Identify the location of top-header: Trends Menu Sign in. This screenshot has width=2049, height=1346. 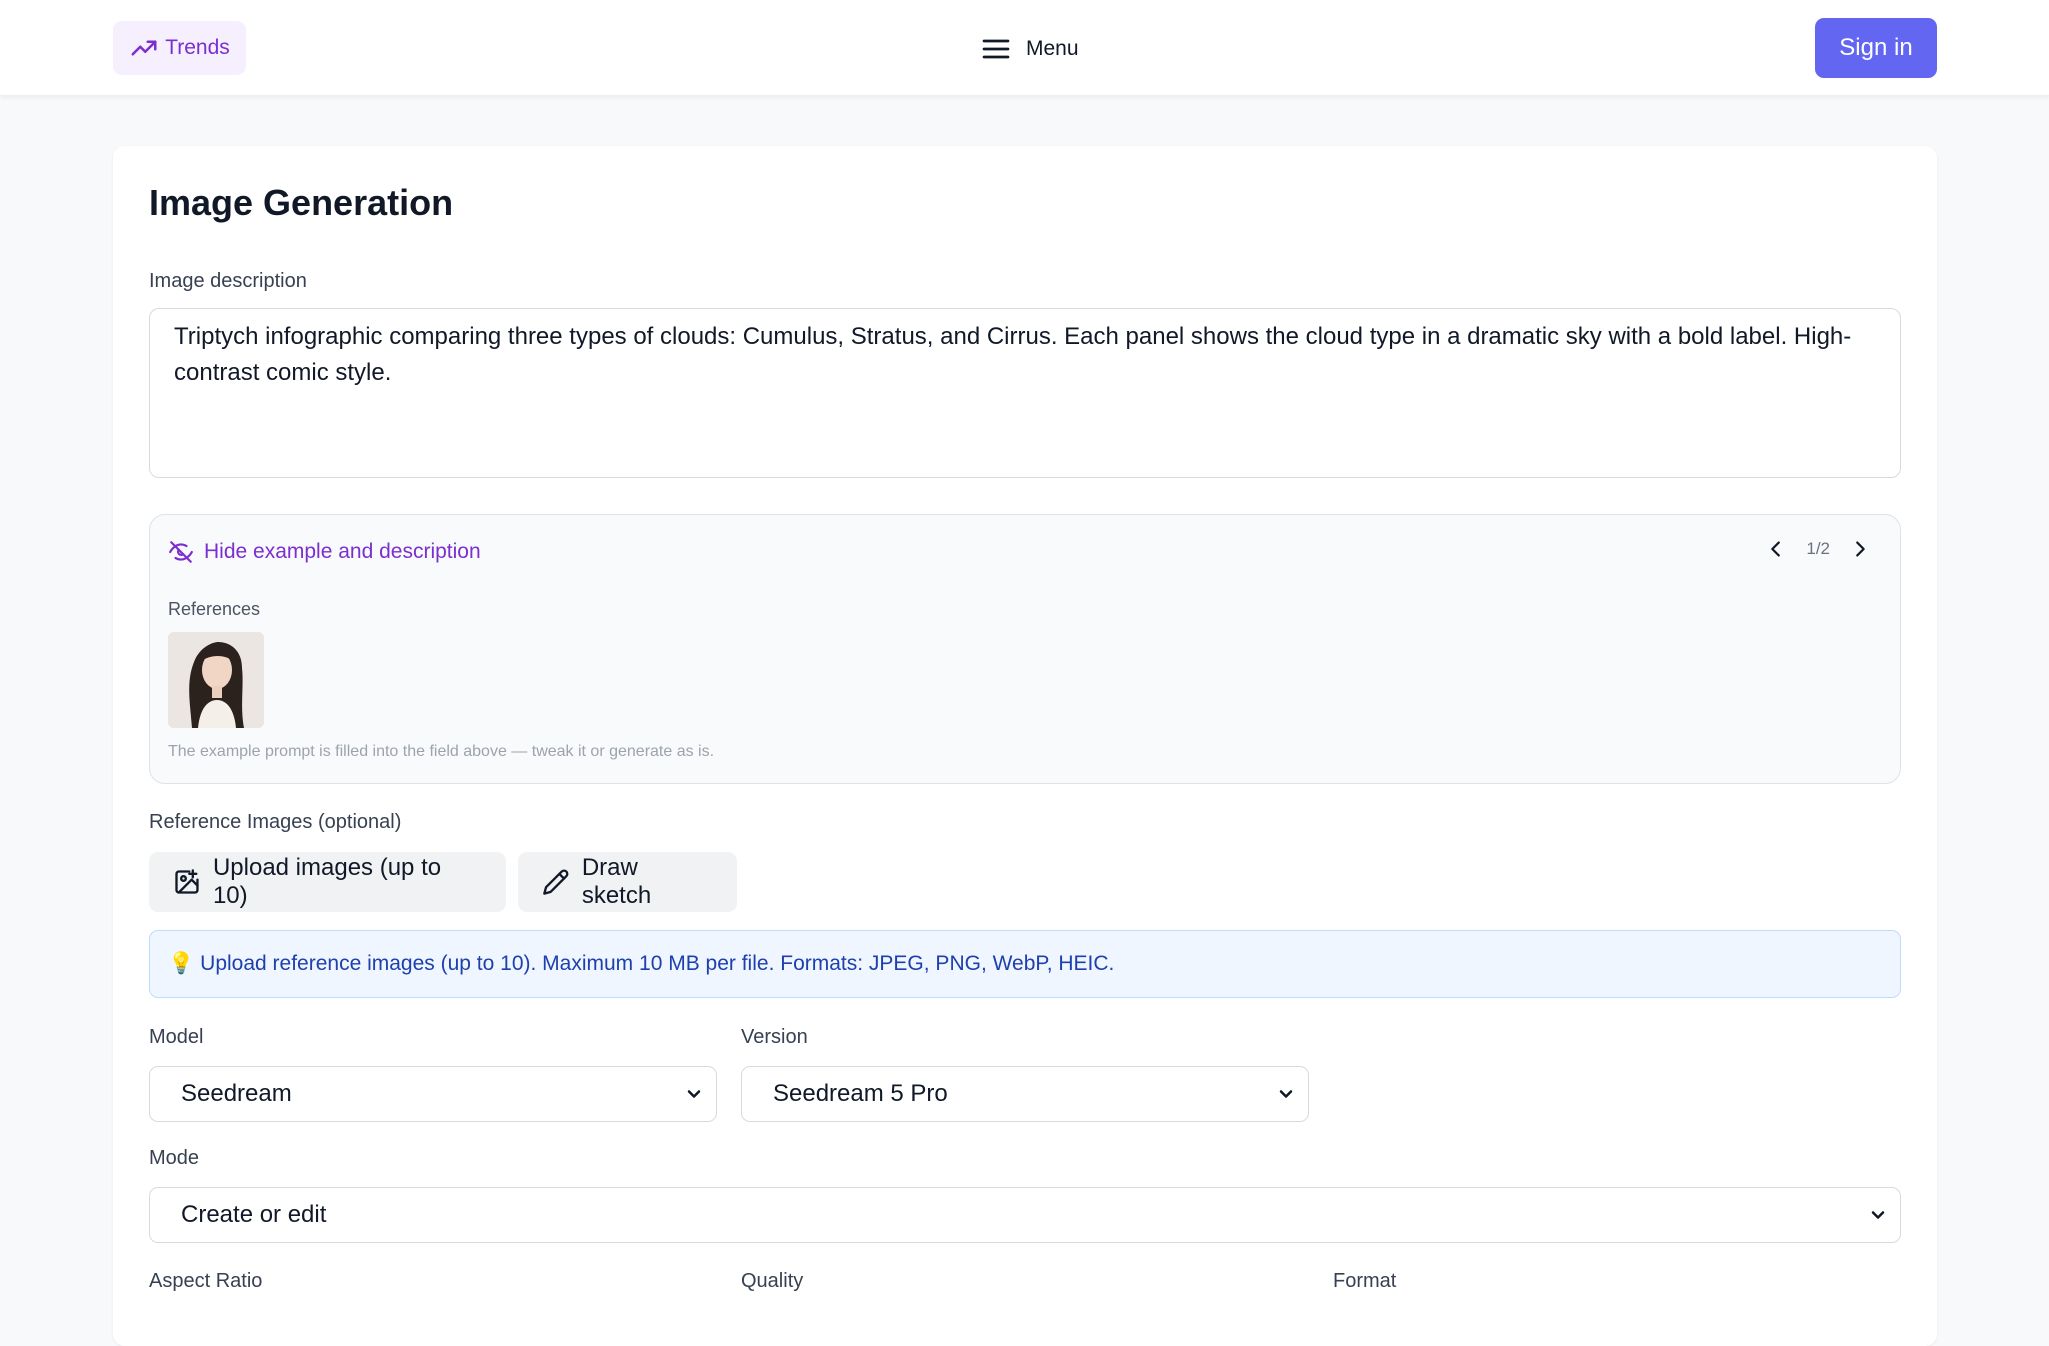
(1024, 48).